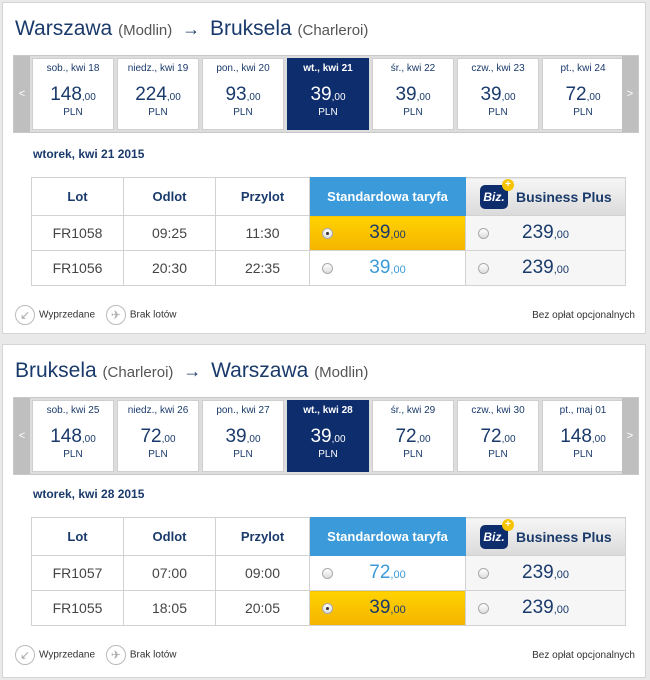 This screenshot has height=680, width=650. Describe the element at coordinates (413, 68) in the screenshot. I see `date-tile-label: śr., kwi 22` at that location.